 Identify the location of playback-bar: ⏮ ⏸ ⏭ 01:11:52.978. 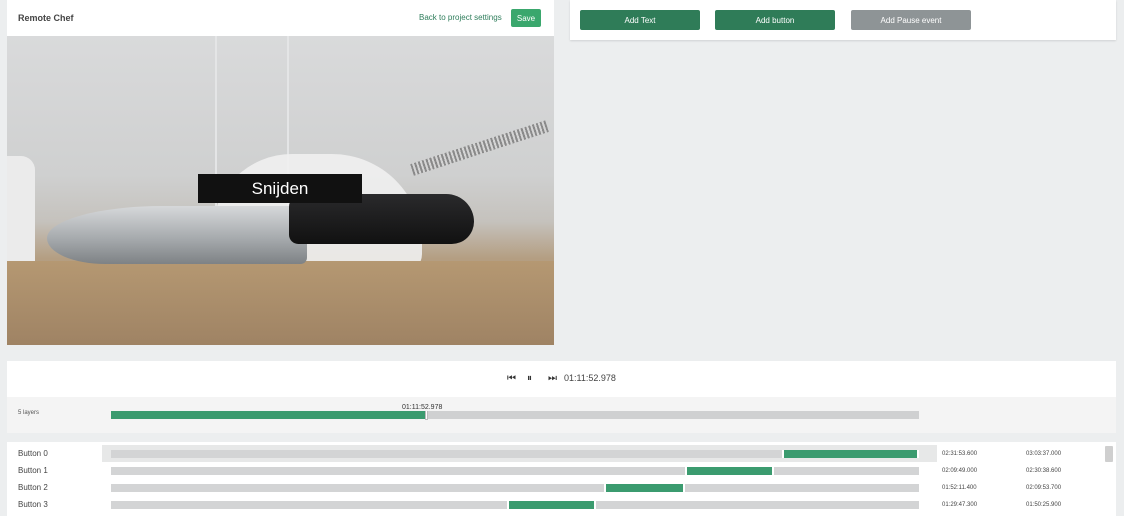
(561, 379).